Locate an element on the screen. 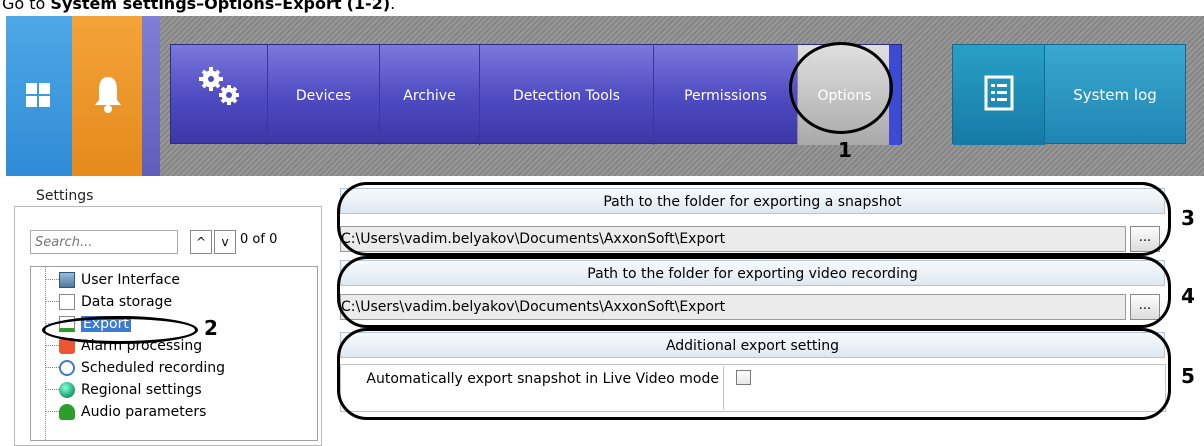 The image size is (1204, 446). auto-export-checkbox is located at coordinates (743, 377).